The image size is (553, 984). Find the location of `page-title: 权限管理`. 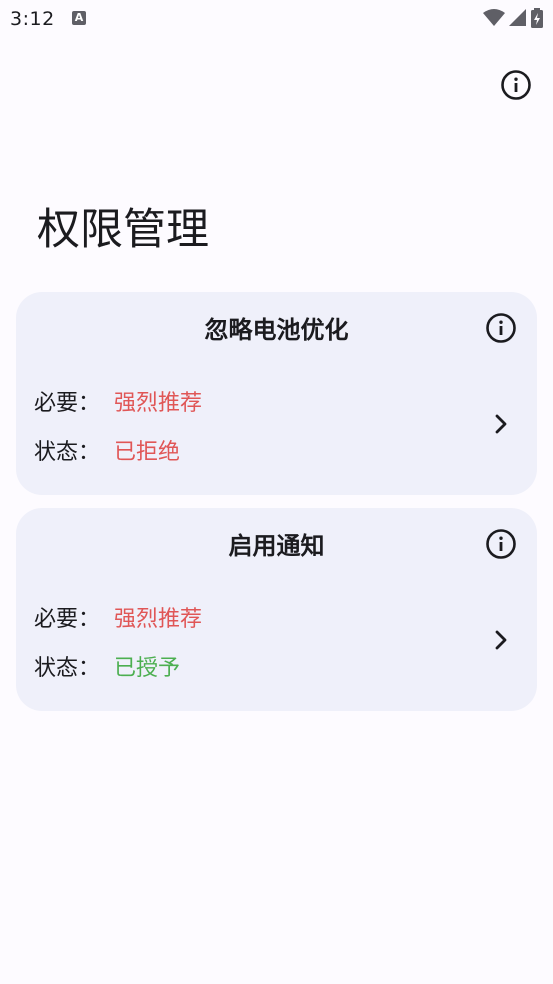

page-title: 权限管理 is located at coordinates (123, 230).